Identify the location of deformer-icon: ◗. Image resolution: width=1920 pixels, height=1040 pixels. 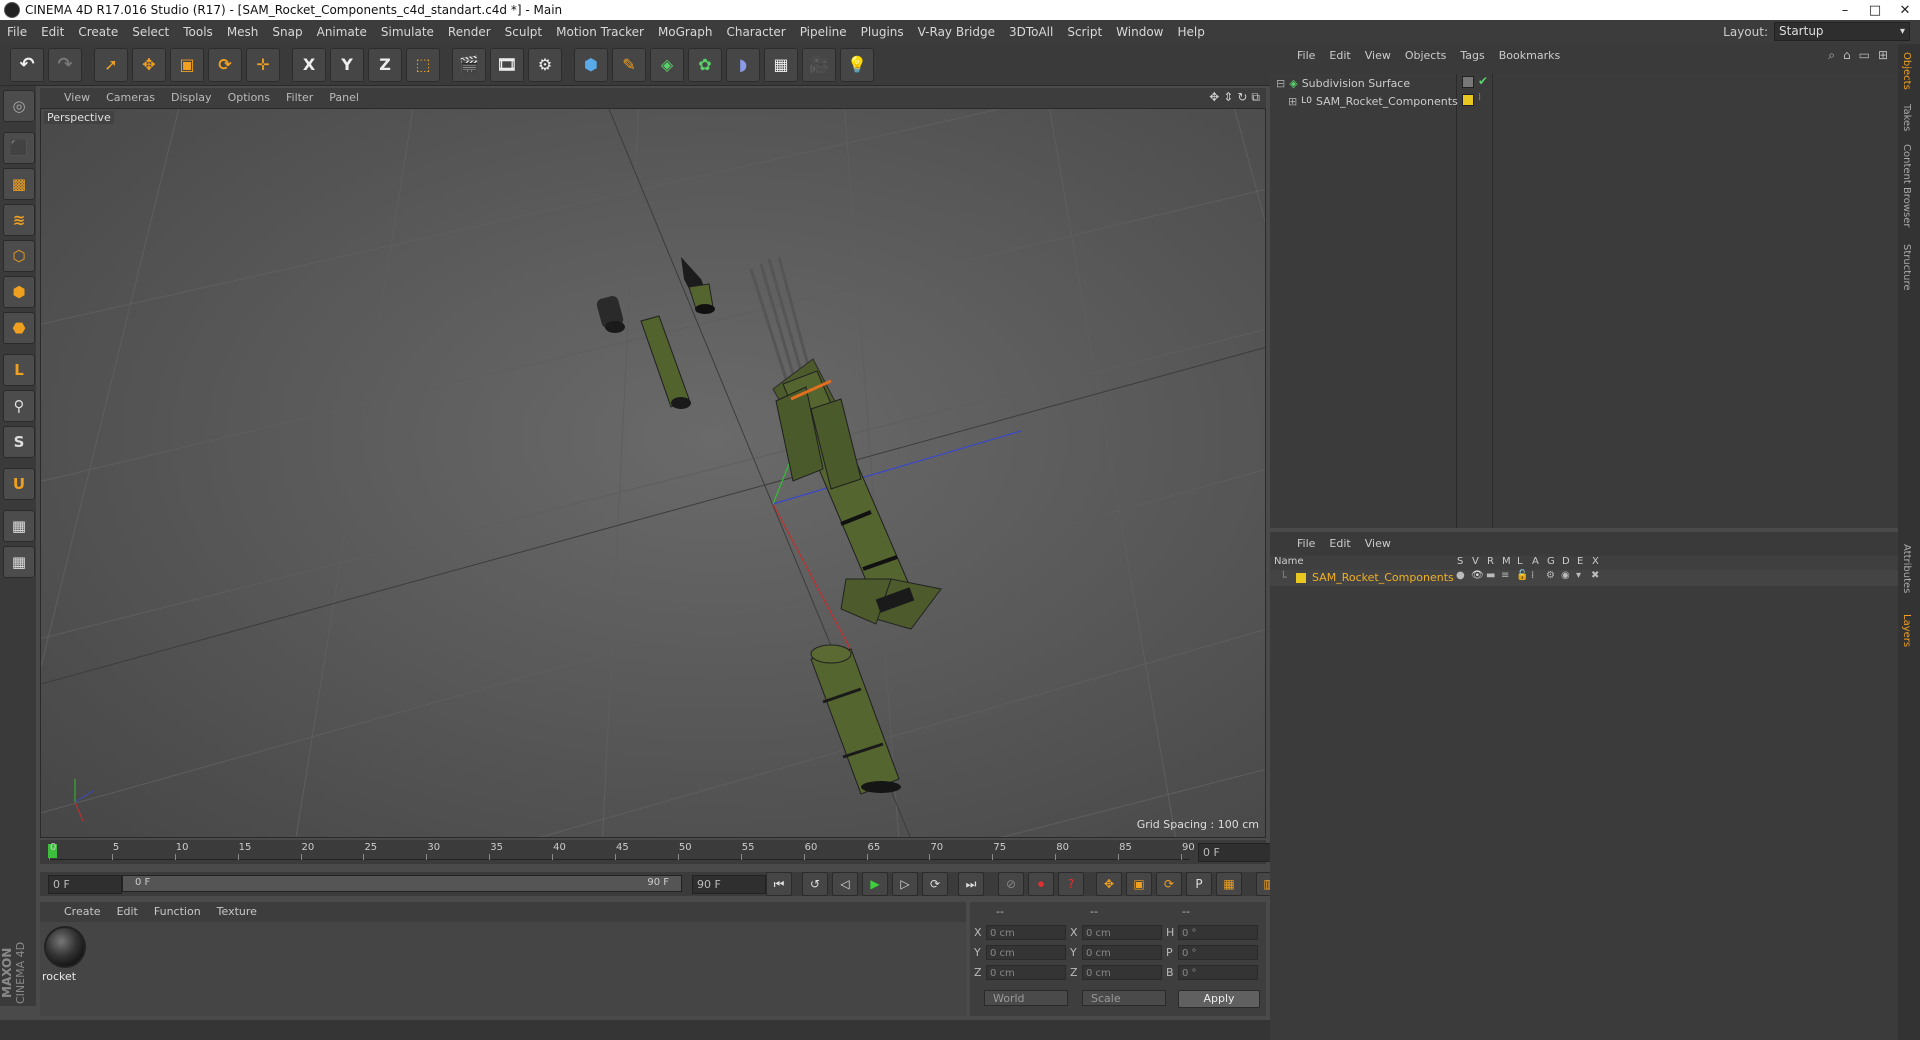
(743, 64).